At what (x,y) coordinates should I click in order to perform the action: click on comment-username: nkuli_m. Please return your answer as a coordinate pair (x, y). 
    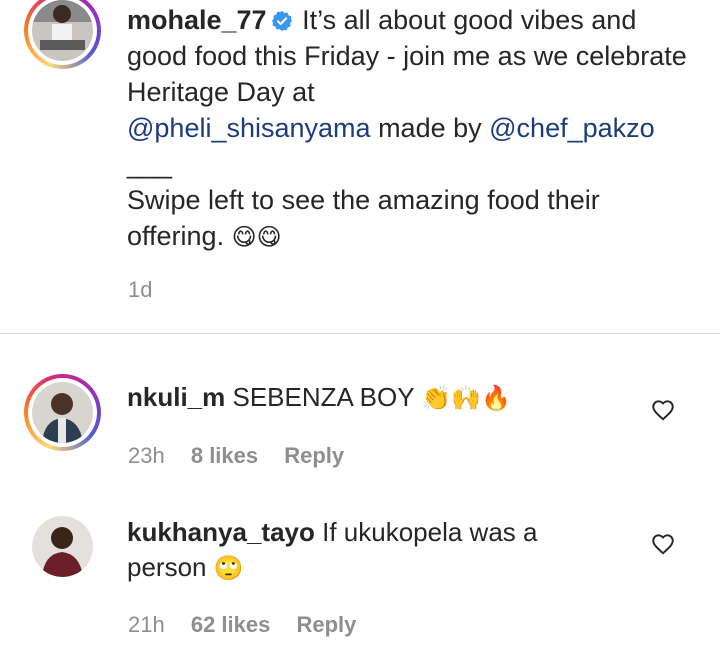
    Looking at the image, I should click on (176, 397).